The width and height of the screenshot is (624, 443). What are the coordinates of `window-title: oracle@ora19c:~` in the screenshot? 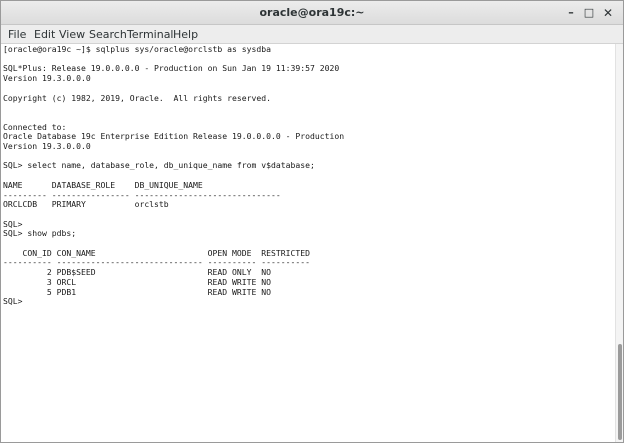 It's located at (312, 12).